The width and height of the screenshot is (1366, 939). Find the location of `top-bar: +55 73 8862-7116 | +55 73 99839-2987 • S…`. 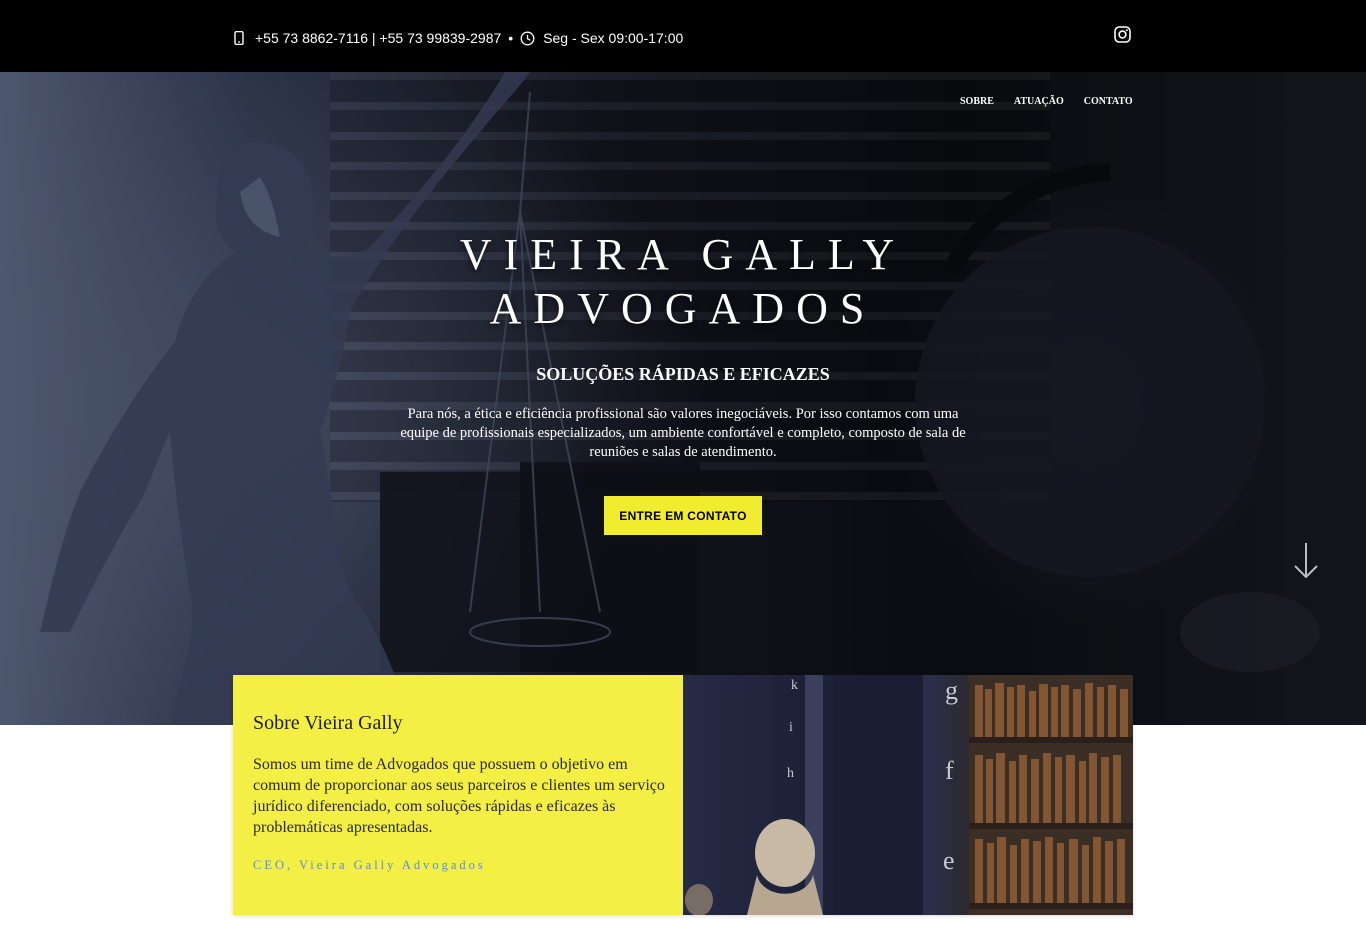

top-bar: +55 73 8862-7116 | +55 73 99839-2987 • S… is located at coordinates (683, 36).